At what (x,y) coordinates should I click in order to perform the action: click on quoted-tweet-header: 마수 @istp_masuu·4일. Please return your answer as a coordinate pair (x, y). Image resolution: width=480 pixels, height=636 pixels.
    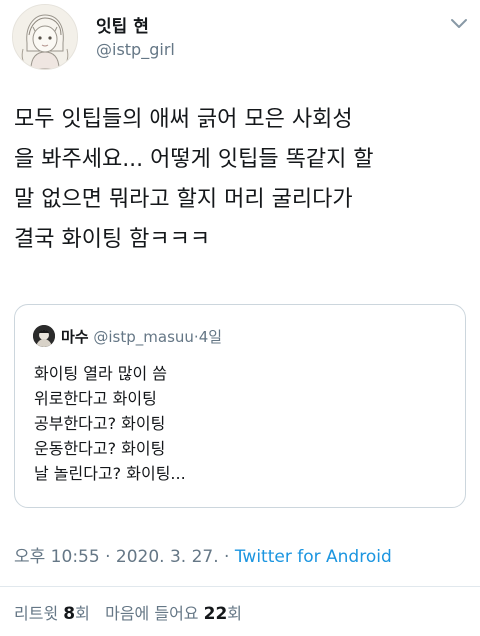
    Looking at the image, I should click on (141, 336).